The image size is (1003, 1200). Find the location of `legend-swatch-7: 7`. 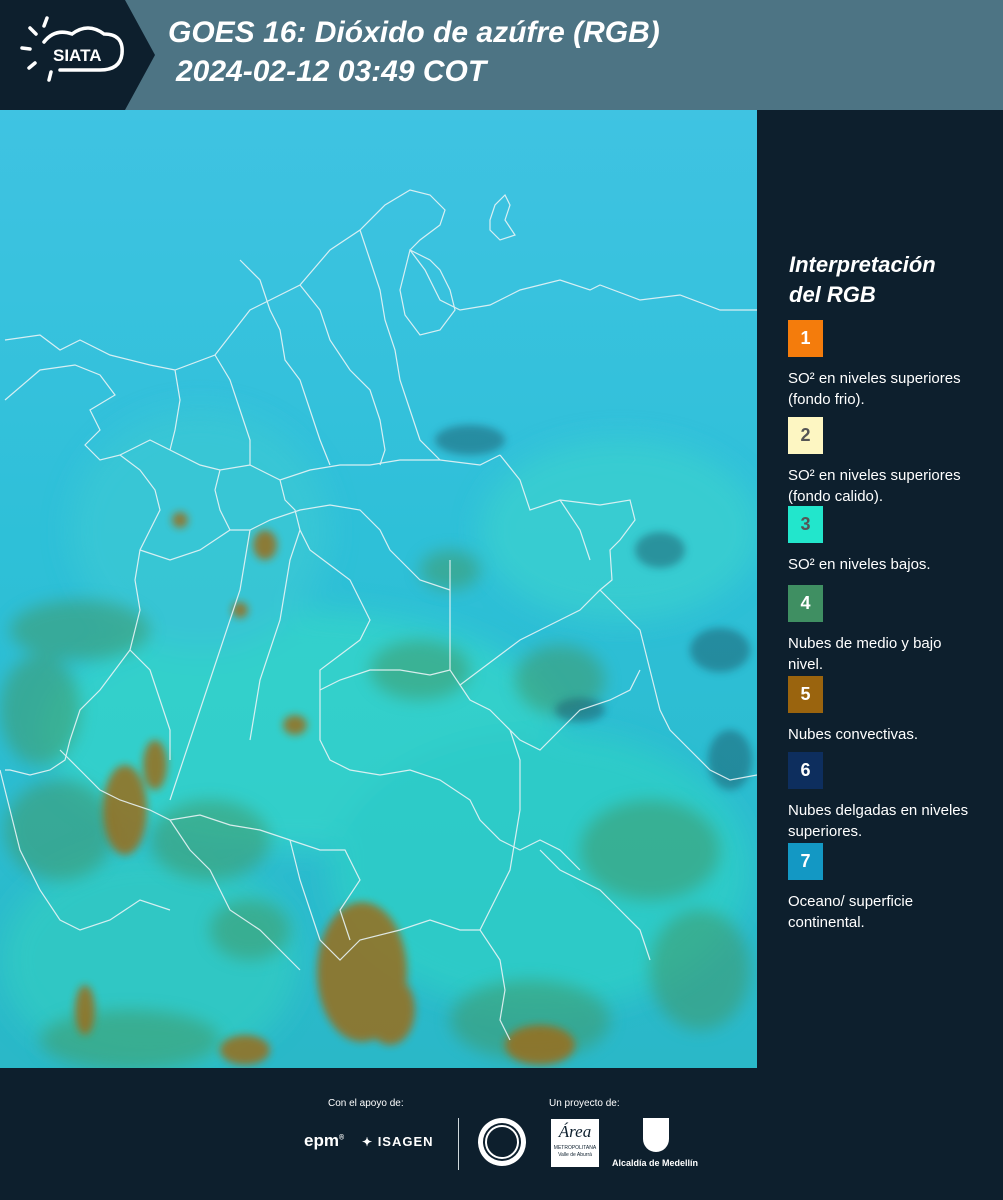

legend-swatch-7: 7 is located at coordinates (805, 861).